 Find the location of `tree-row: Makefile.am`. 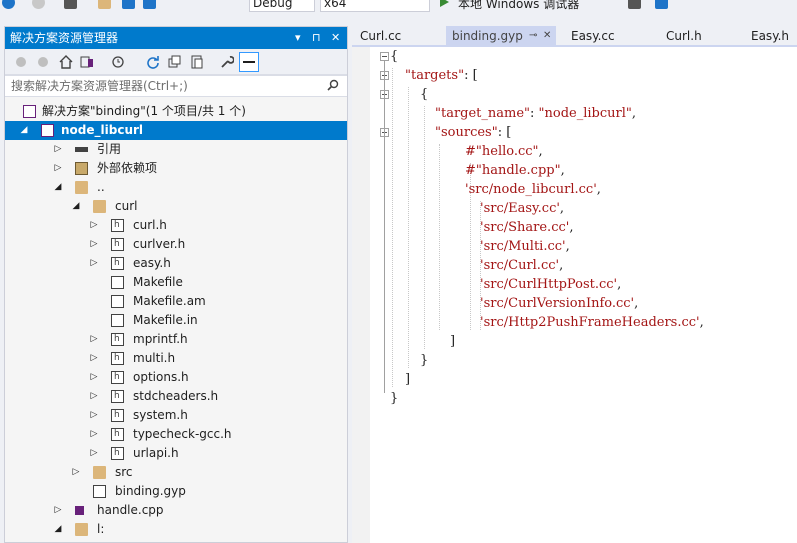

tree-row: Makefile.am is located at coordinates (176, 301).